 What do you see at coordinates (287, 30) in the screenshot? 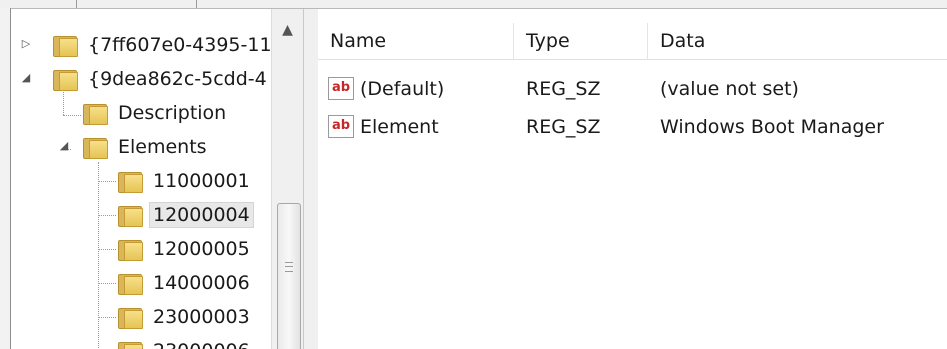
I see `scroll-up-arrow-icon: ▲` at bounding box center [287, 30].